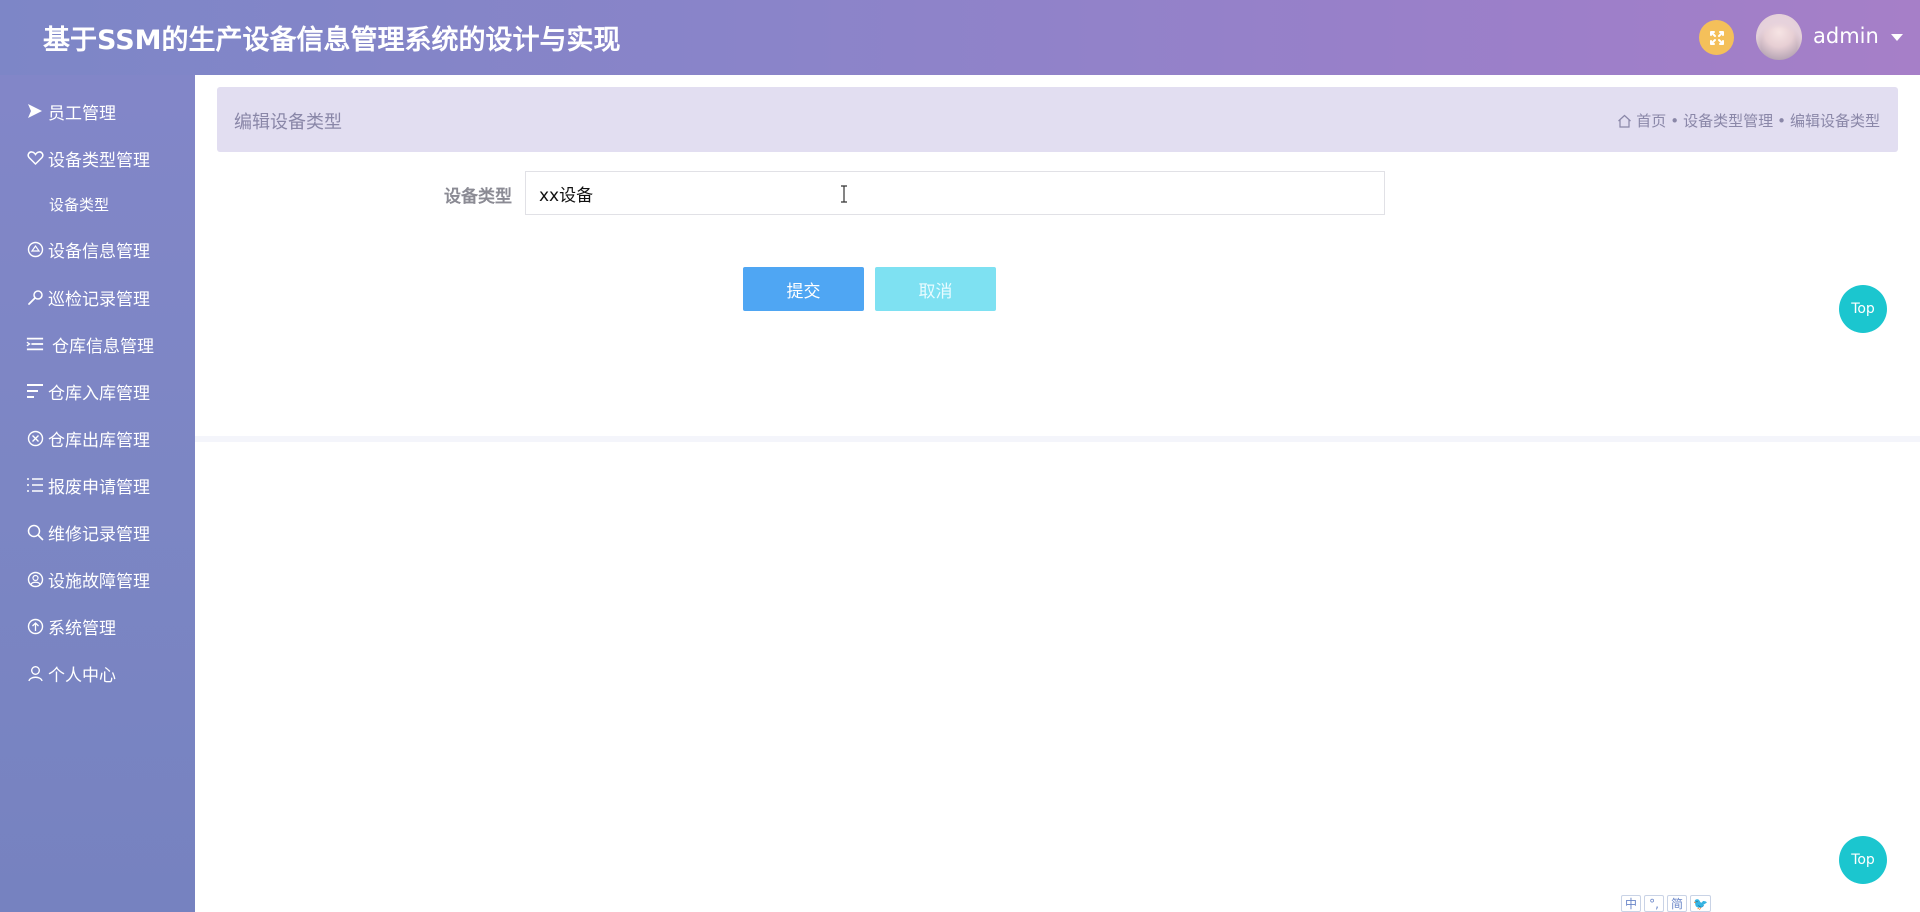 The image size is (1920, 912). I want to click on cancel-button: 取消, so click(935, 289).